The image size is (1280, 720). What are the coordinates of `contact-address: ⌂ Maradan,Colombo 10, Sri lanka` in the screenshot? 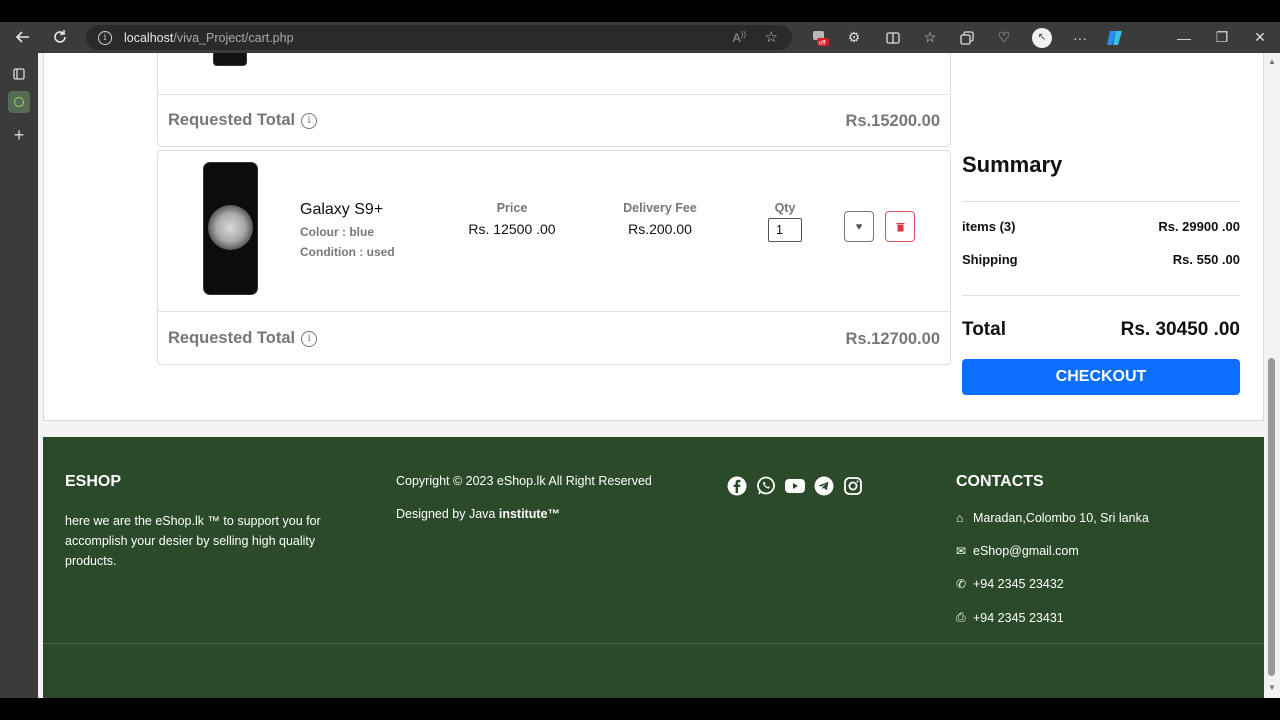 It's located at (1052, 518).